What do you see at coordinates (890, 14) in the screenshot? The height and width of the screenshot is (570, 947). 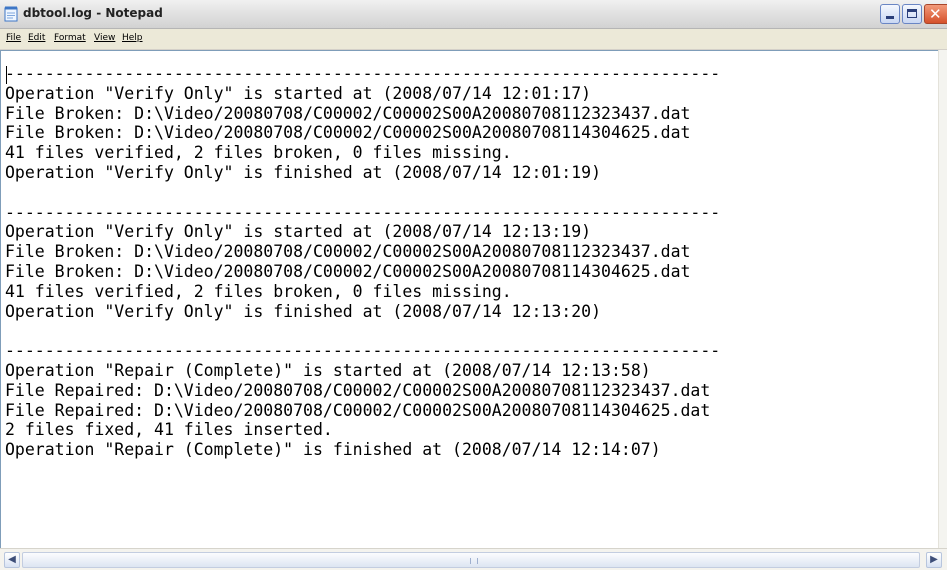 I see `minimize-button` at bounding box center [890, 14].